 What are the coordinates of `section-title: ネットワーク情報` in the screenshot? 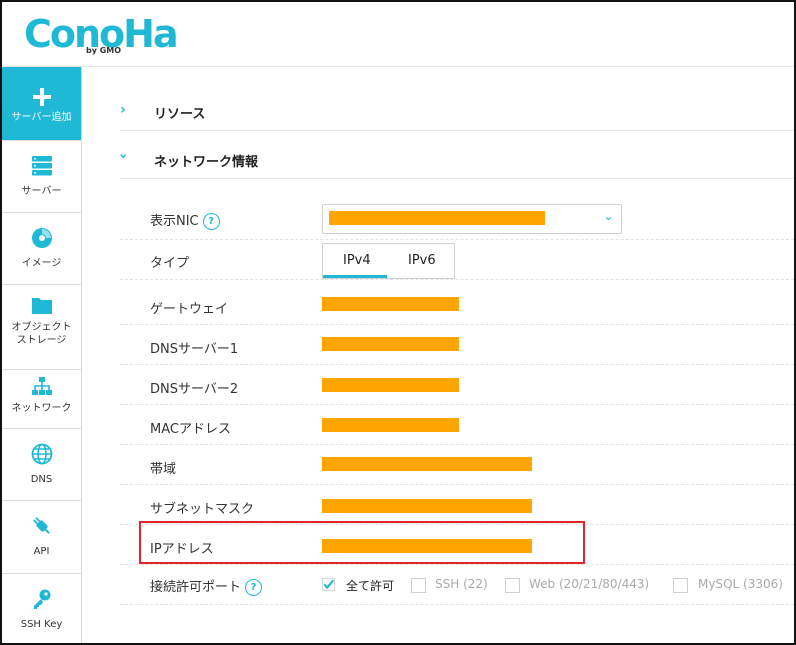 It's located at (206, 162).